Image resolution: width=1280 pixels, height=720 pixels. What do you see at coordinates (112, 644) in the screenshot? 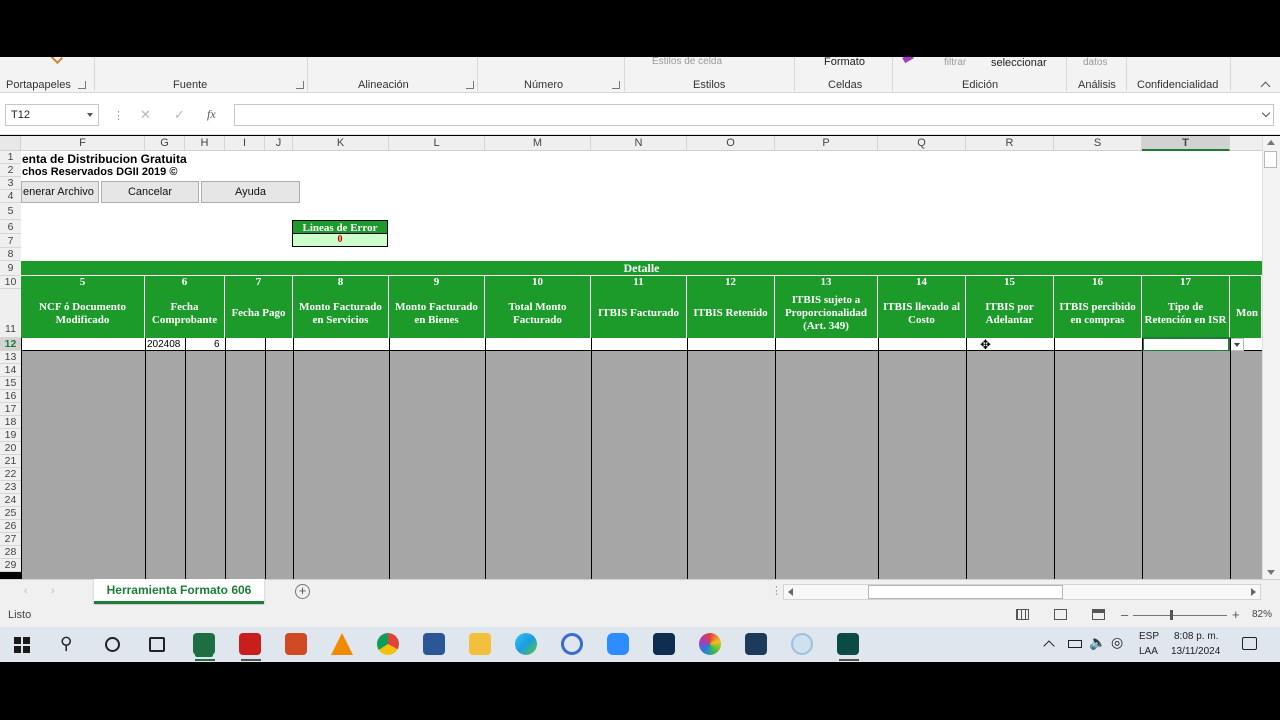
I see `cortana-icon` at bounding box center [112, 644].